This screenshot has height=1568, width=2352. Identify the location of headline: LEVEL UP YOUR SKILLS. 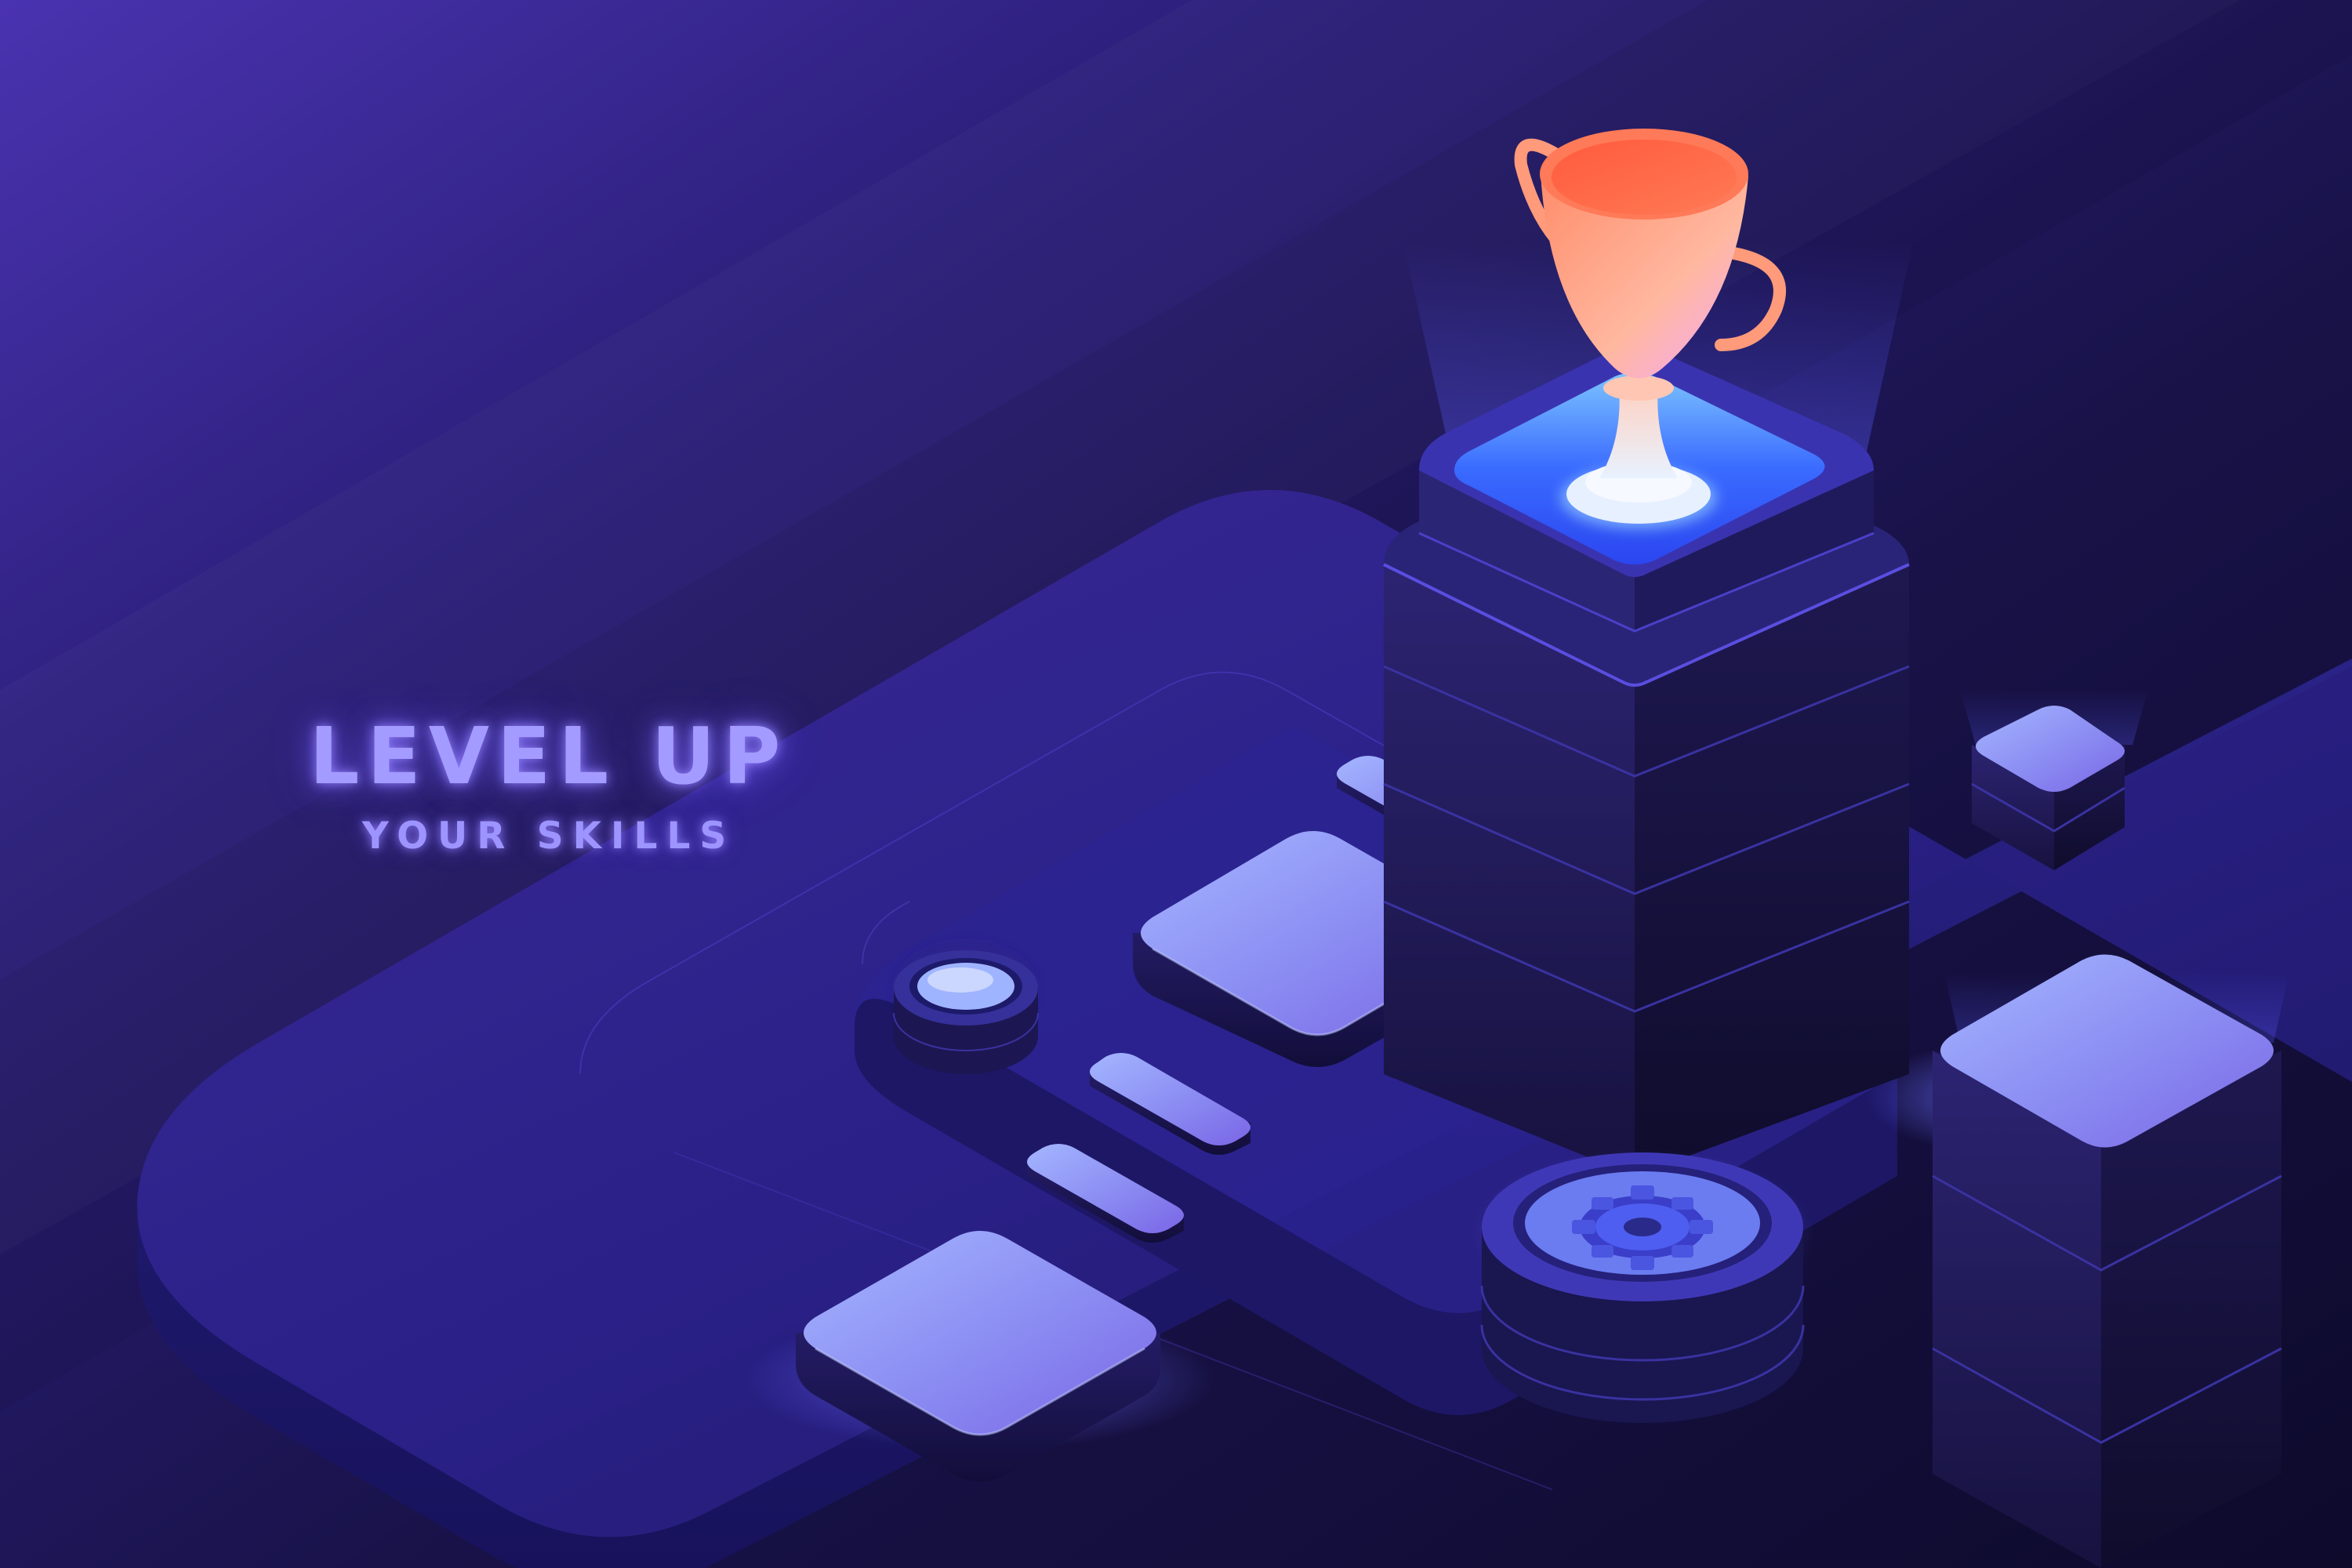
(549, 785).